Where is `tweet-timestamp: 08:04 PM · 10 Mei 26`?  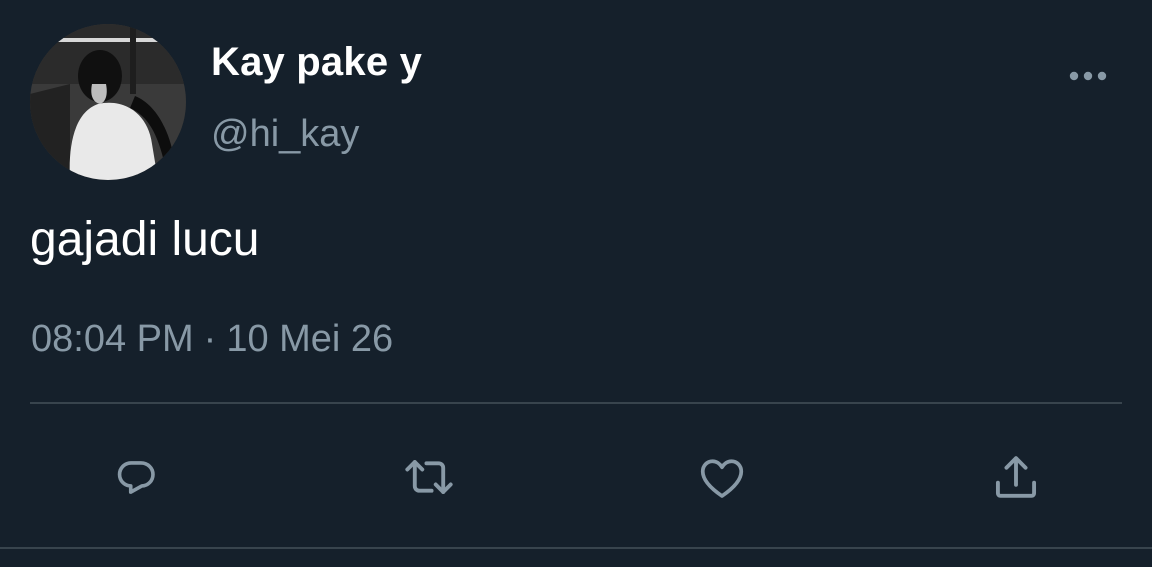 tweet-timestamp: 08:04 PM · 10 Mei 26 is located at coordinates (212, 339).